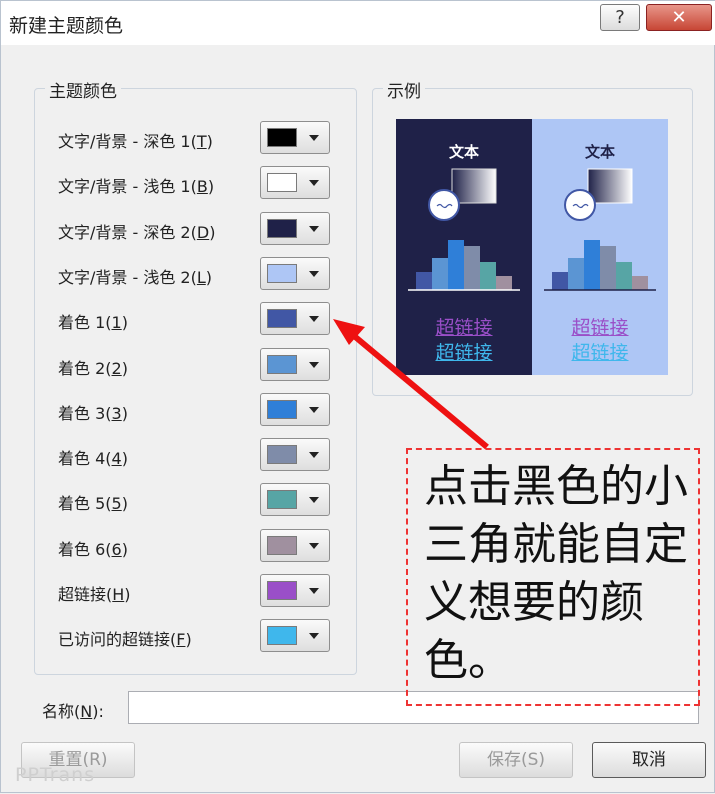  I want to click on theme-color-label: 文字/背景 - 深色 1(T), so click(135, 141).